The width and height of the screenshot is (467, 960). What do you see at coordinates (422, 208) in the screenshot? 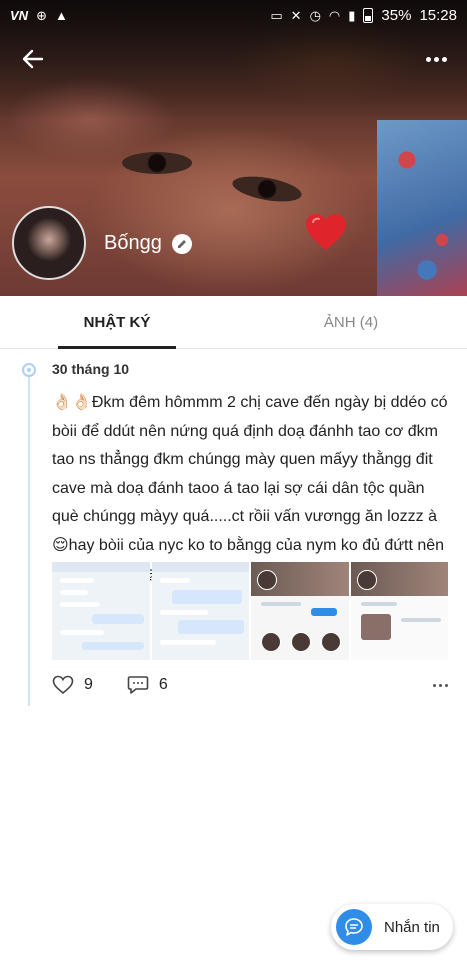
I see `cover-detail-floral` at bounding box center [422, 208].